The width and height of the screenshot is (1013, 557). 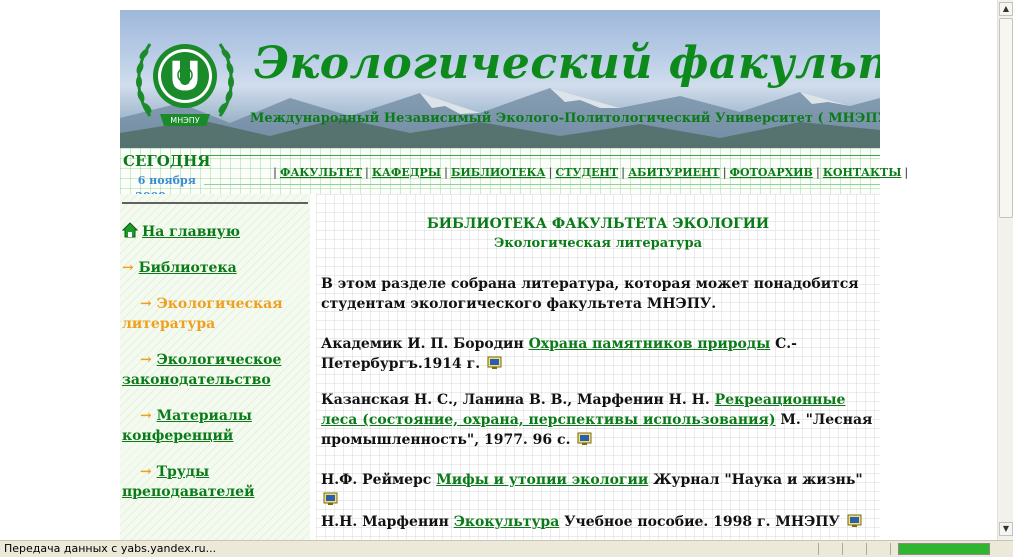 What do you see at coordinates (567, 63) in the screenshot?
I see `site-title: Экологический факультет` at bounding box center [567, 63].